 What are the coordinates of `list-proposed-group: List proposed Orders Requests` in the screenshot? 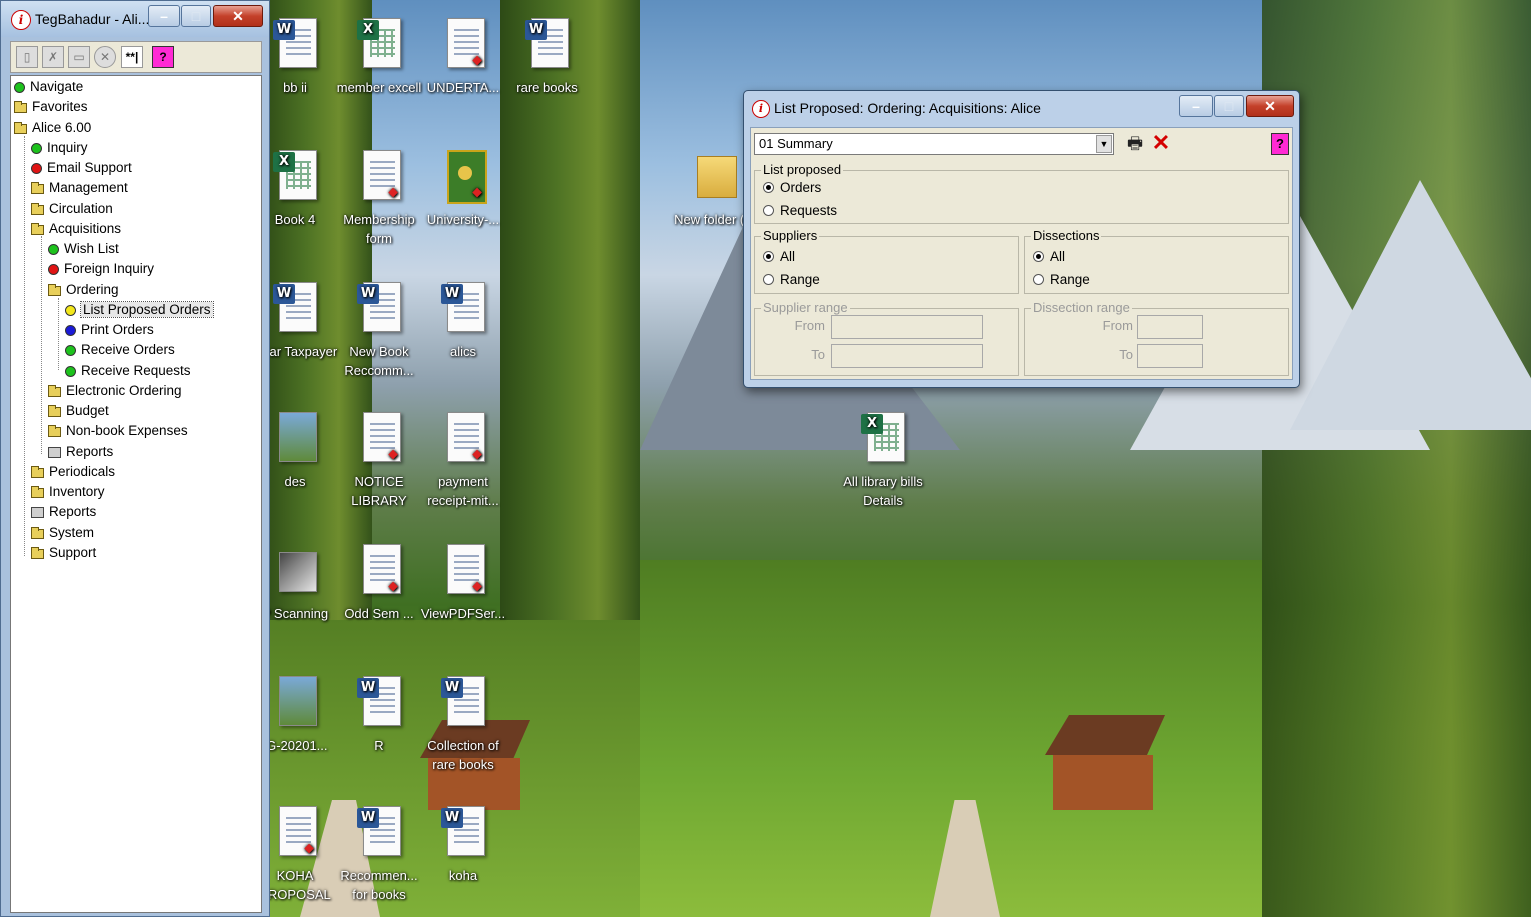 It's located at (1021, 193).